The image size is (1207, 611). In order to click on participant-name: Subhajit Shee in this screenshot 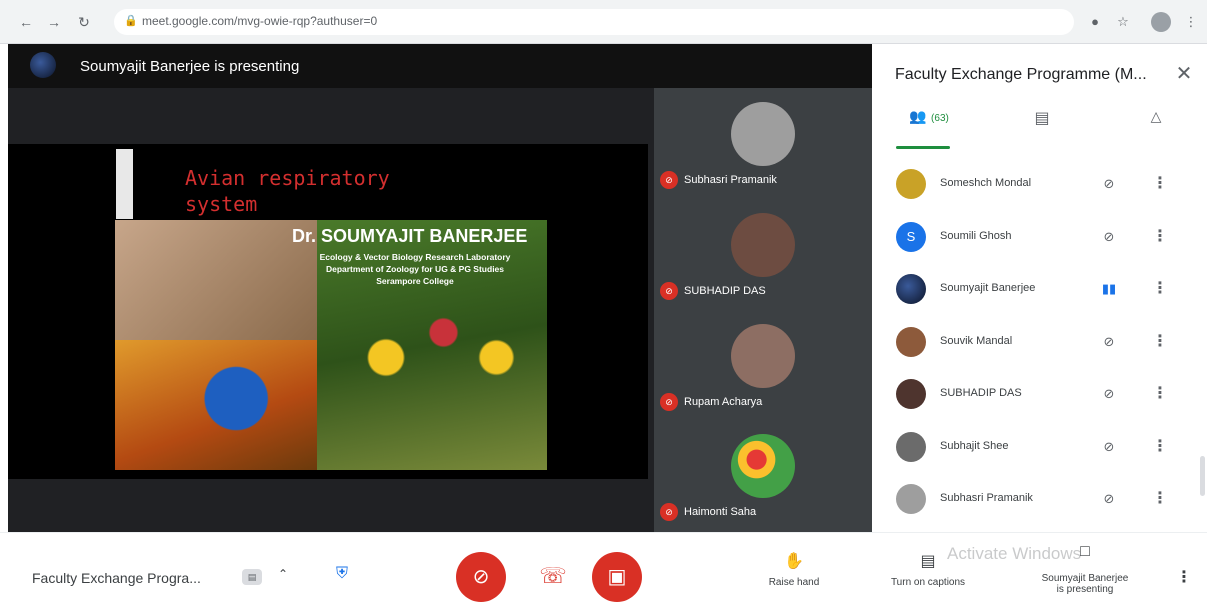, I will do `click(974, 446)`.